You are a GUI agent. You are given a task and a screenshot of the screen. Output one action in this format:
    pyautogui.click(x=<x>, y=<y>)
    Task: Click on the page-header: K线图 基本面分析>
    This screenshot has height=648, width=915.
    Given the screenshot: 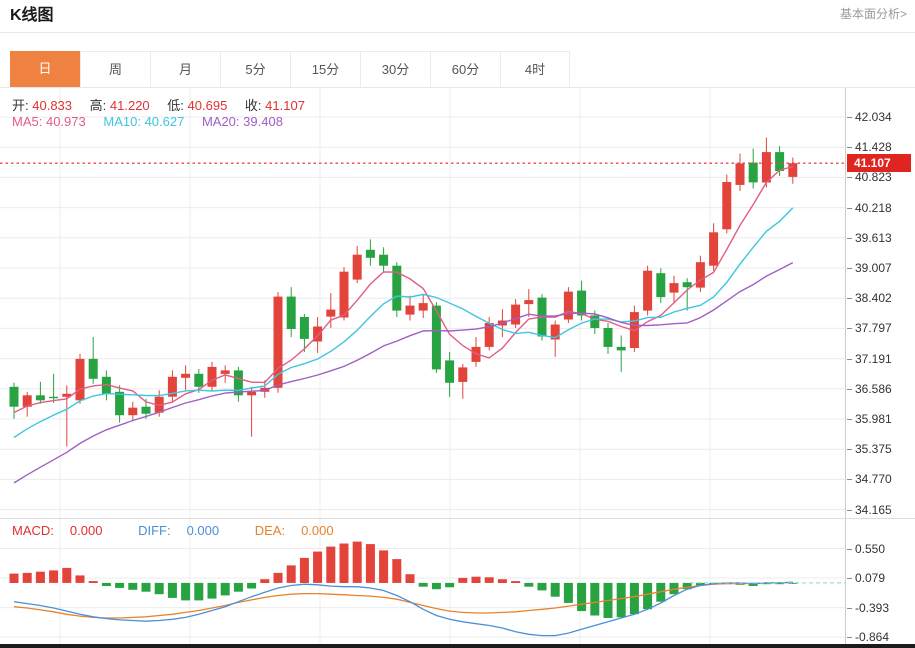 What is the action you would take?
    pyautogui.click(x=457, y=16)
    